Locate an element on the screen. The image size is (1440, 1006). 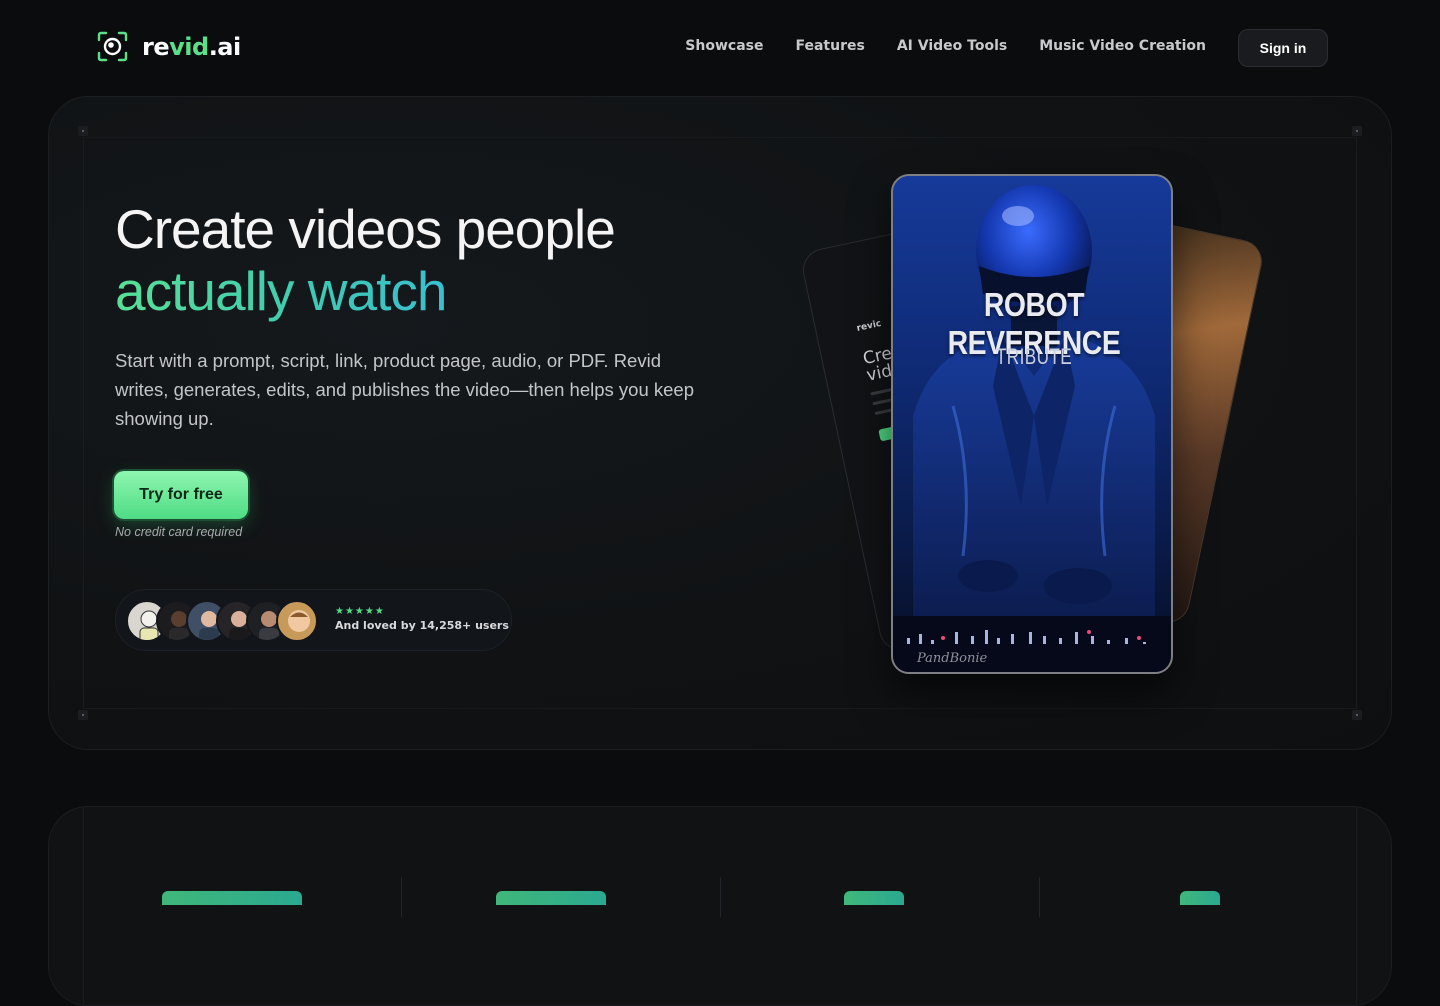
hero-top-glow-line is located at coordinates (724, 96).